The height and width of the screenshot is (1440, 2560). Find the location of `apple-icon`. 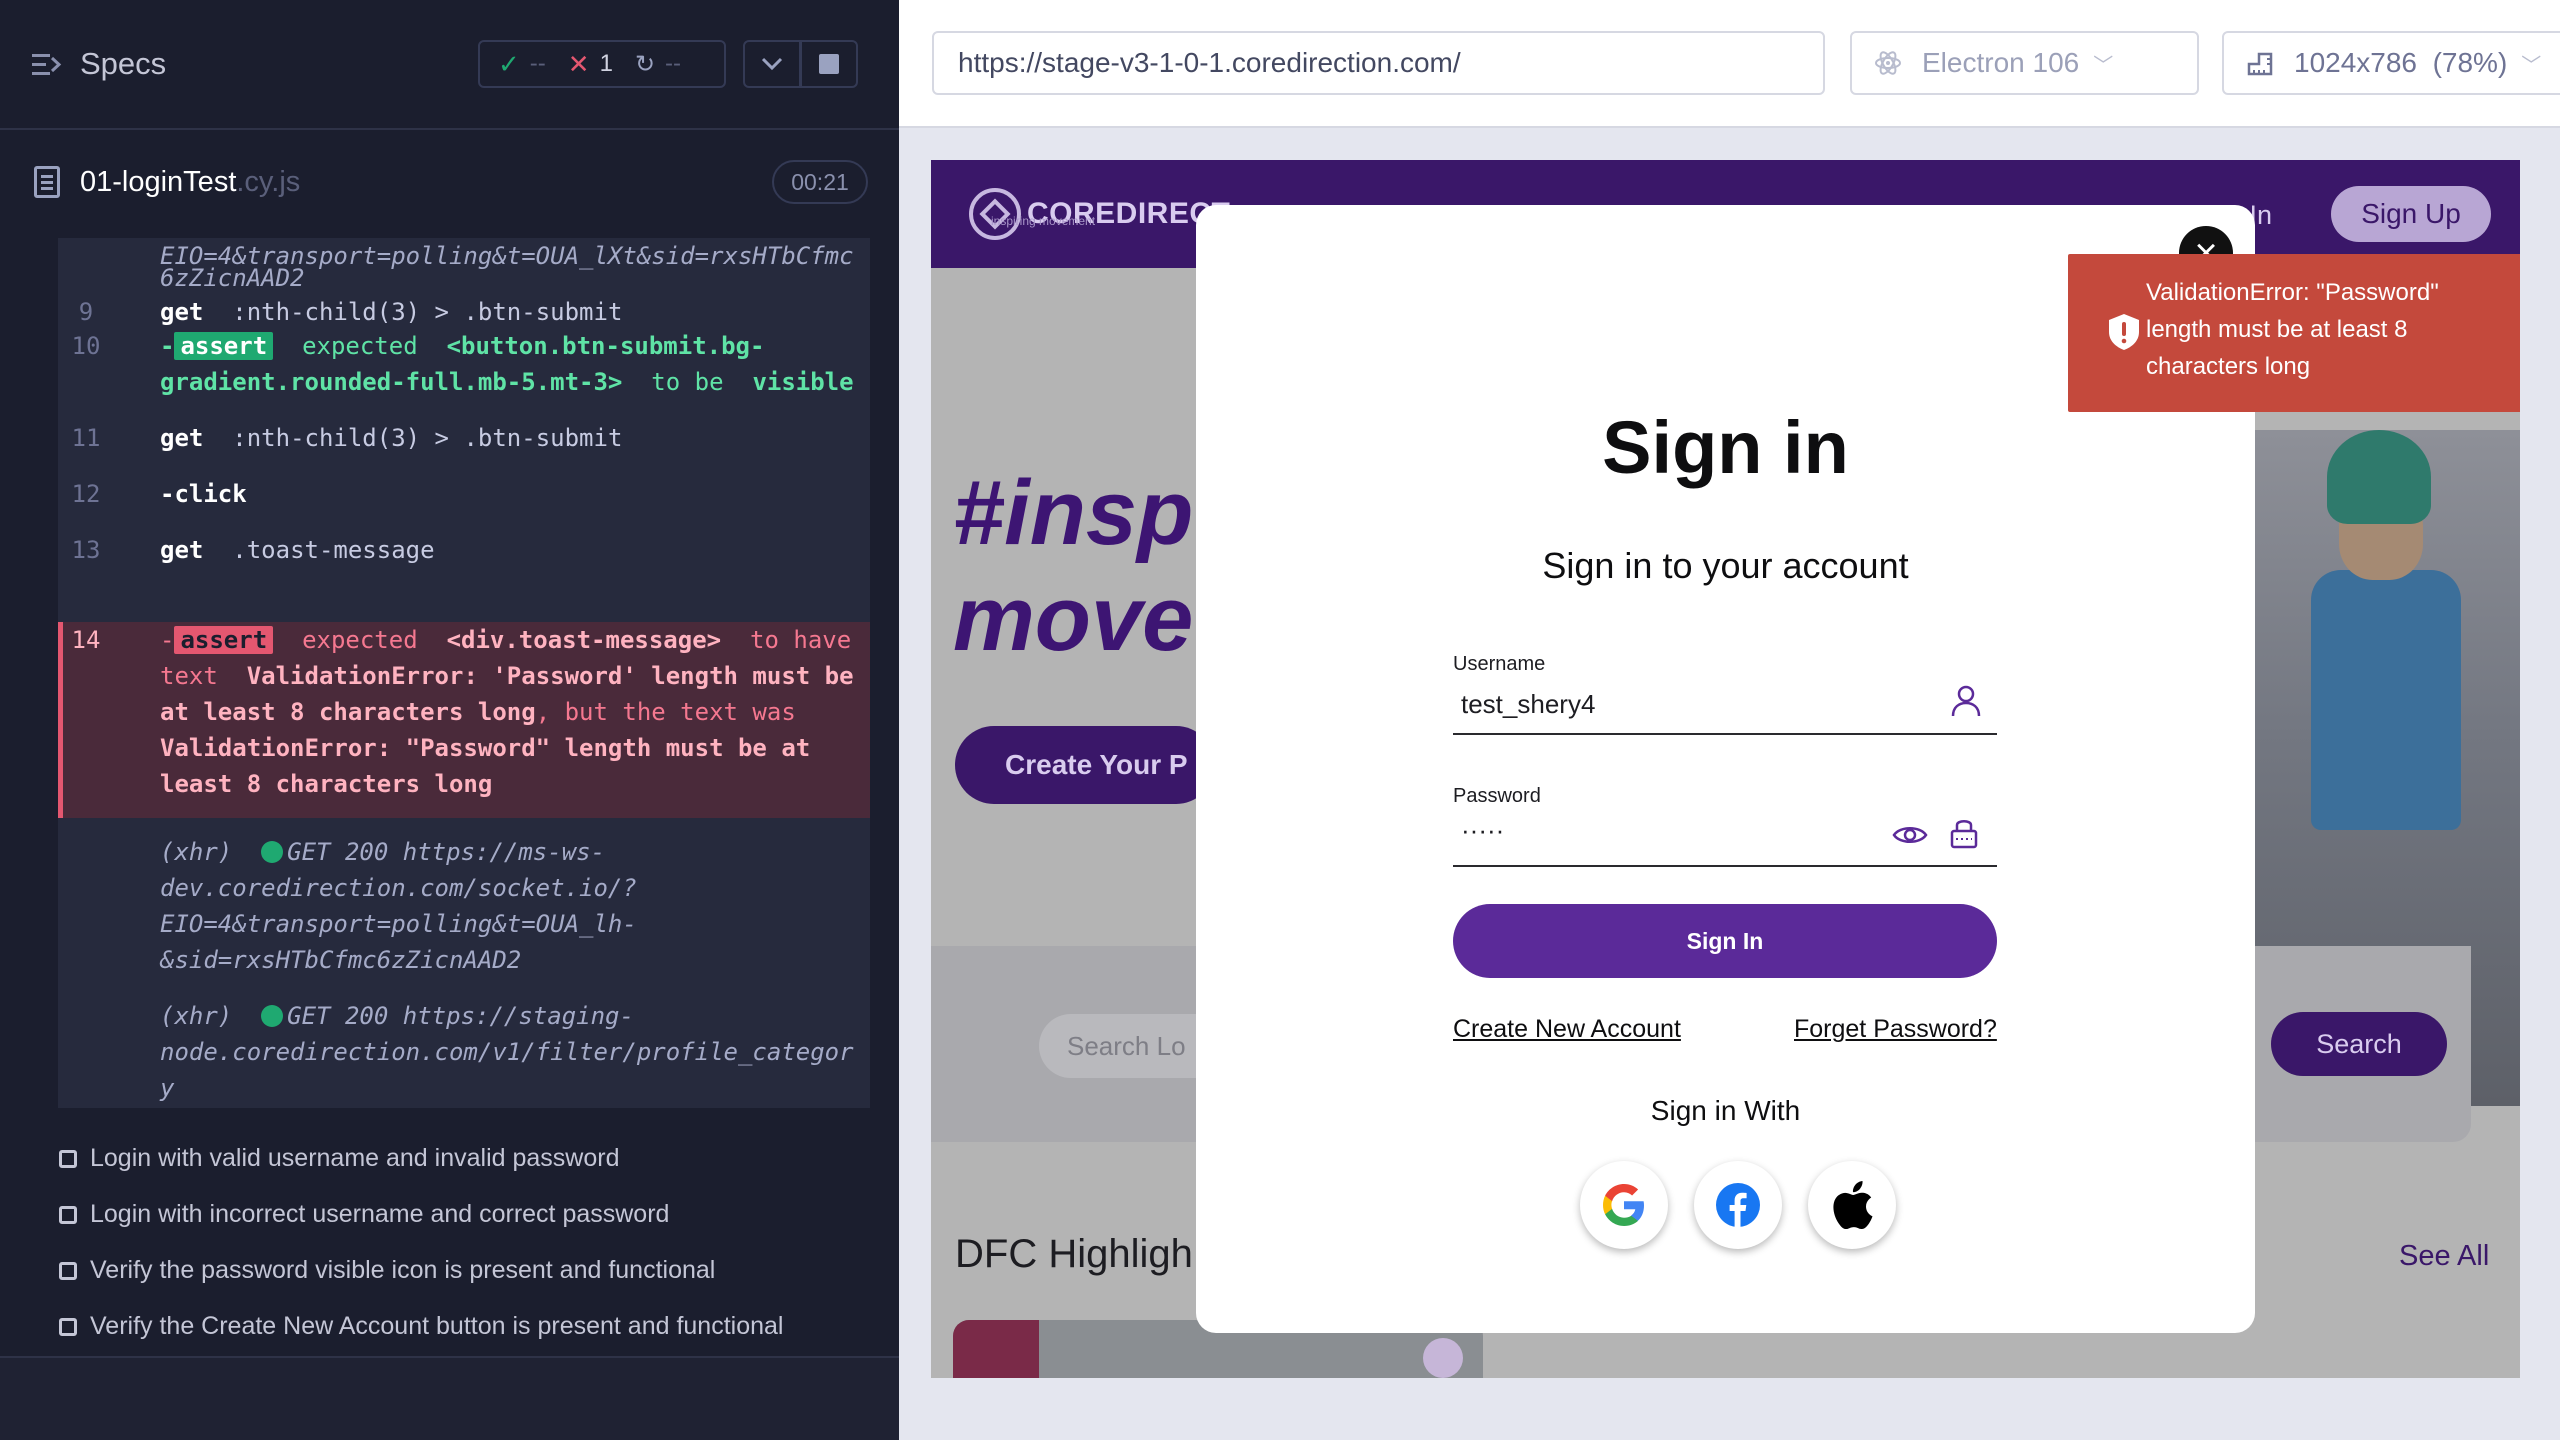

apple-icon is located at coordinates (1853, 1205).